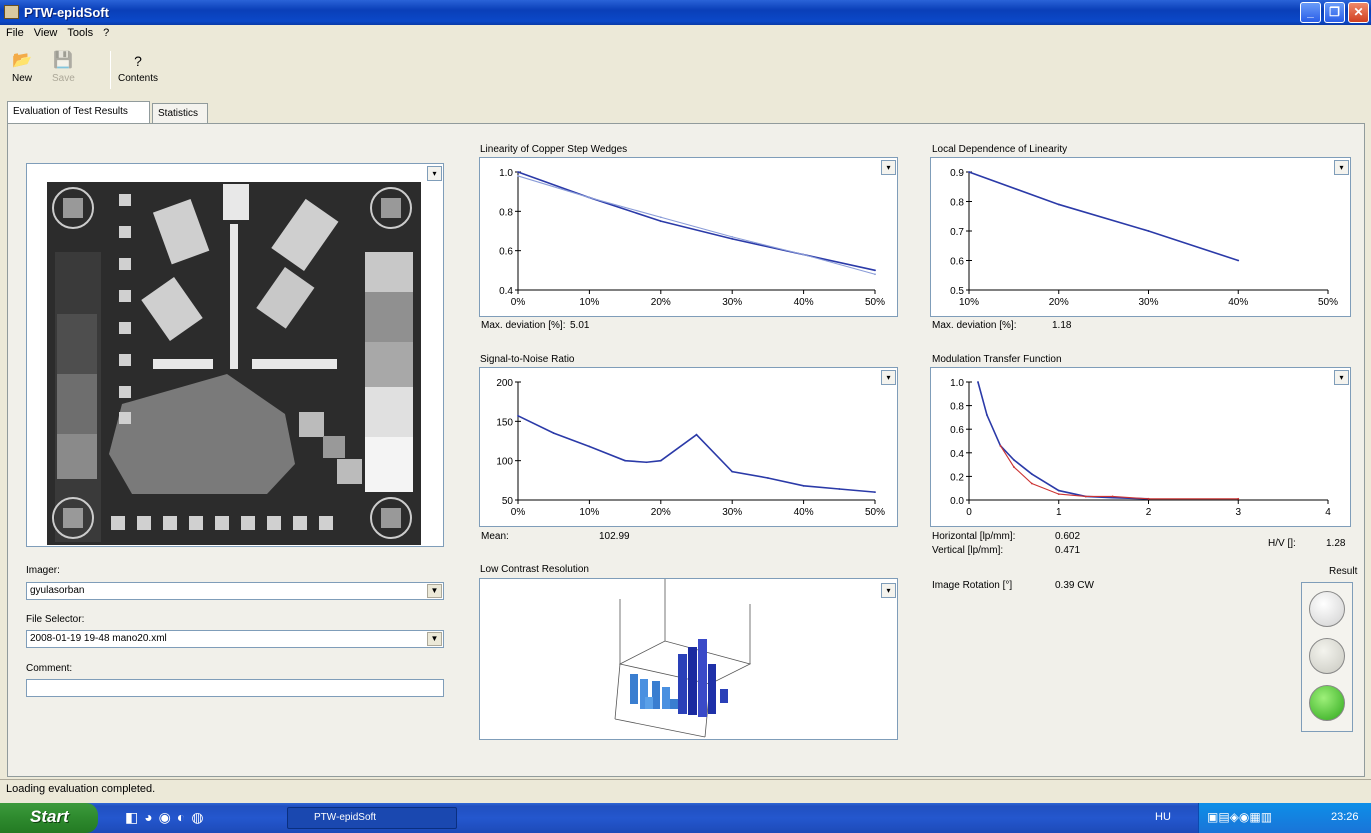  Describe the element at coordinates (14, 32) in the screenshot. I see `menu-file: File` at that location.